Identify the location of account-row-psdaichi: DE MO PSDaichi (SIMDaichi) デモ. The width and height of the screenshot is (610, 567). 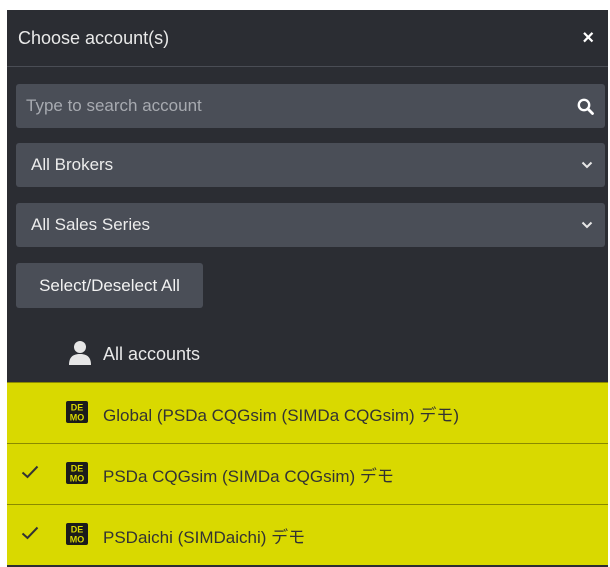
(307, 534).